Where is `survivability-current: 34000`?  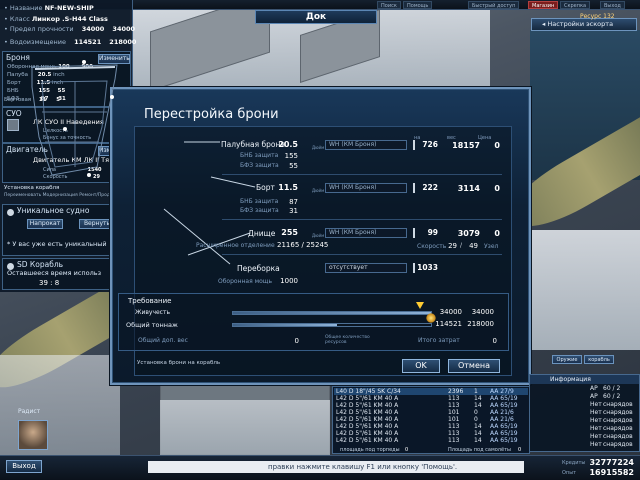
survivability-current: 34000 is located at coordinates (450, 312).